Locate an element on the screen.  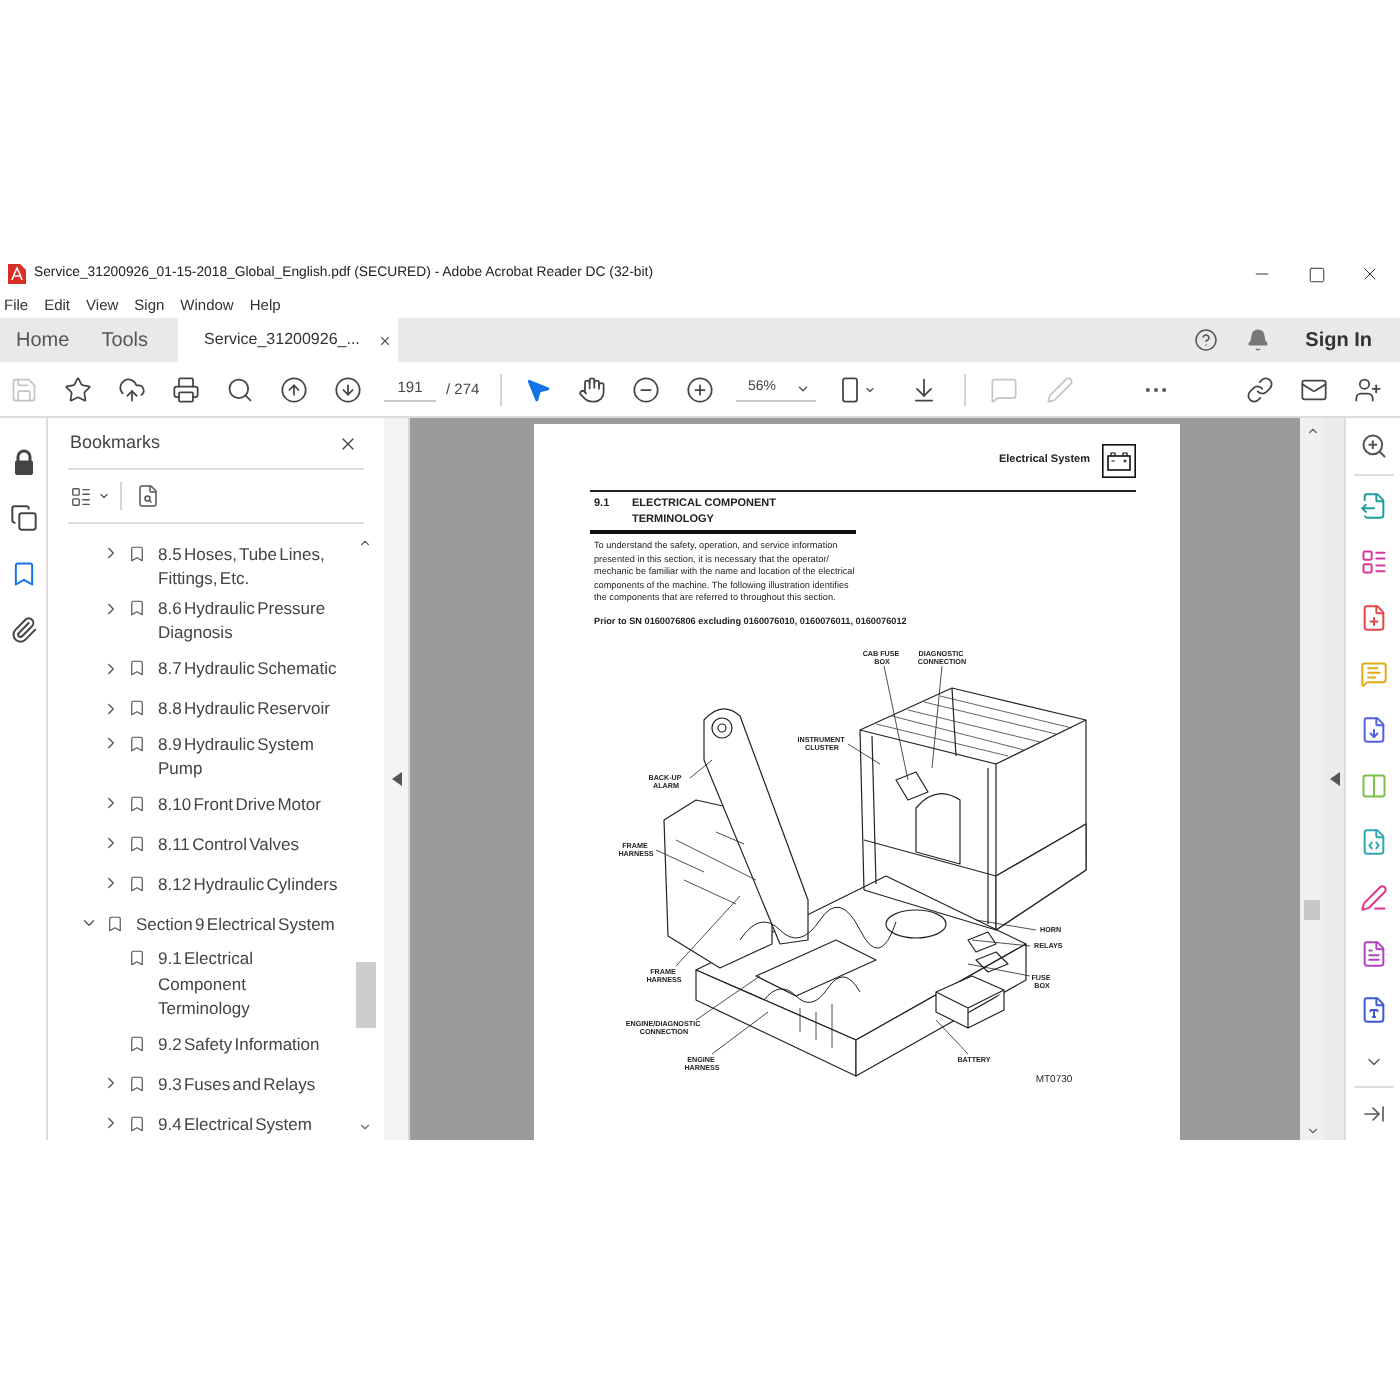
paperclip-icon is located at coordinates (23, 630).